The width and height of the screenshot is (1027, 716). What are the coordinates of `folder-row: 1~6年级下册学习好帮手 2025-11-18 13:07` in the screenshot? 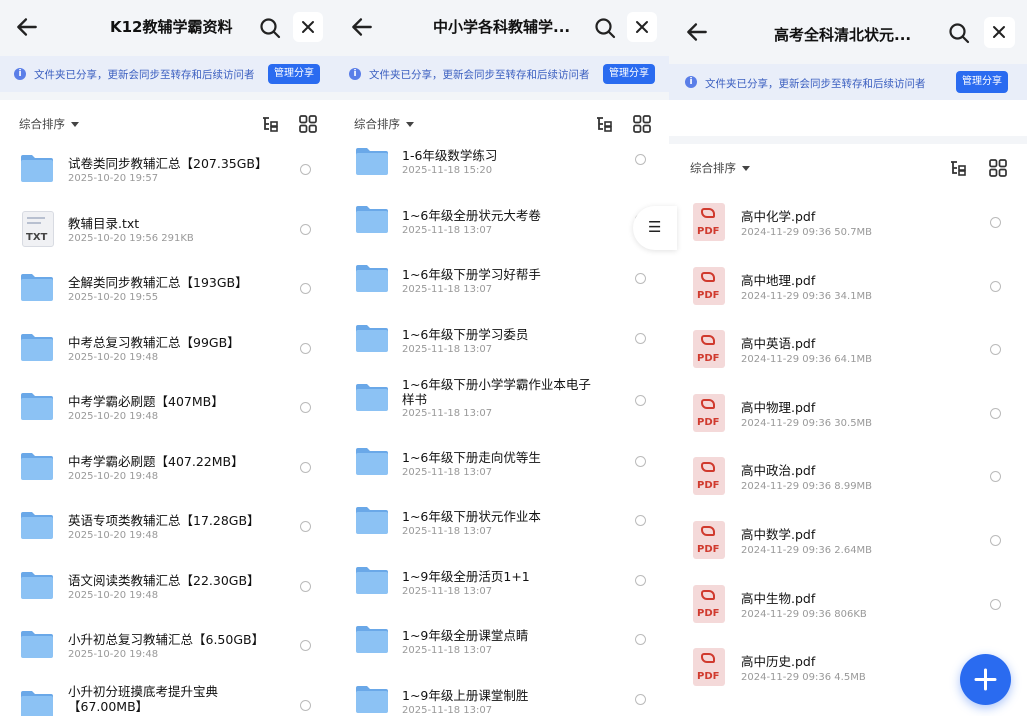 It's located at (502, 280).